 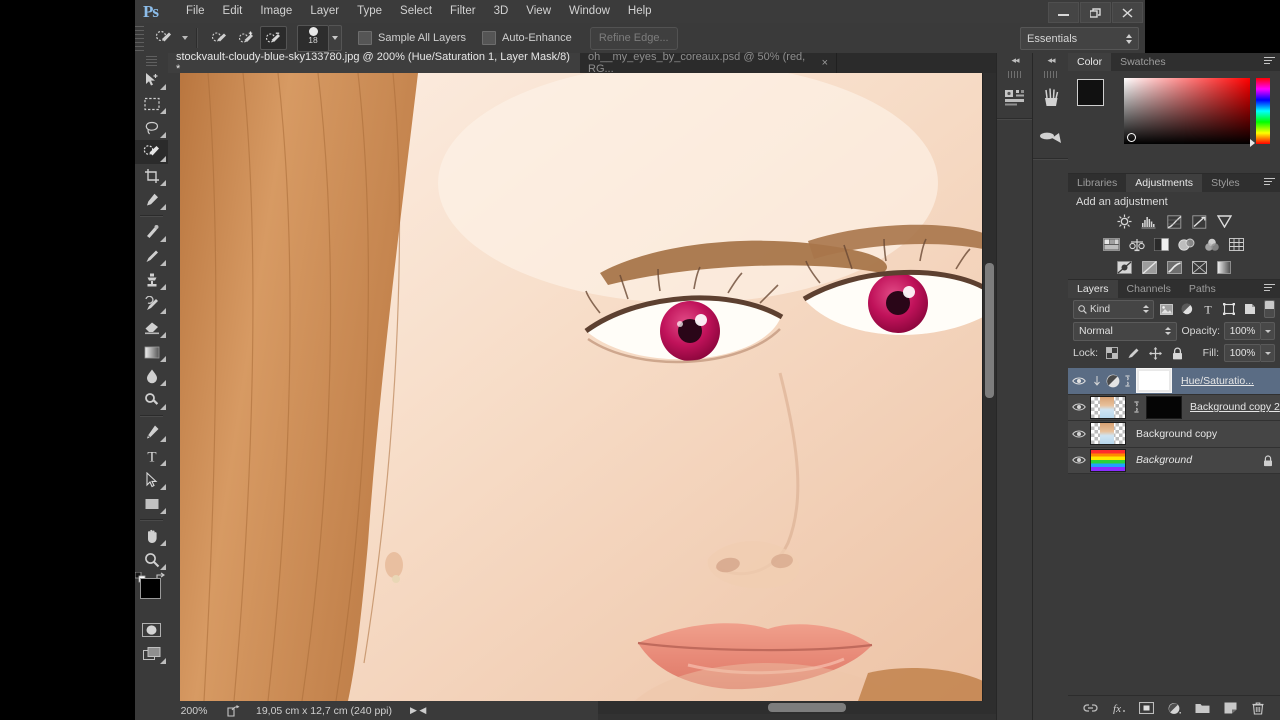 What do you see at coordinates (1224, 221) in the screenshot?
I see `vibrance-icon` at bounding box center [1224, 221].